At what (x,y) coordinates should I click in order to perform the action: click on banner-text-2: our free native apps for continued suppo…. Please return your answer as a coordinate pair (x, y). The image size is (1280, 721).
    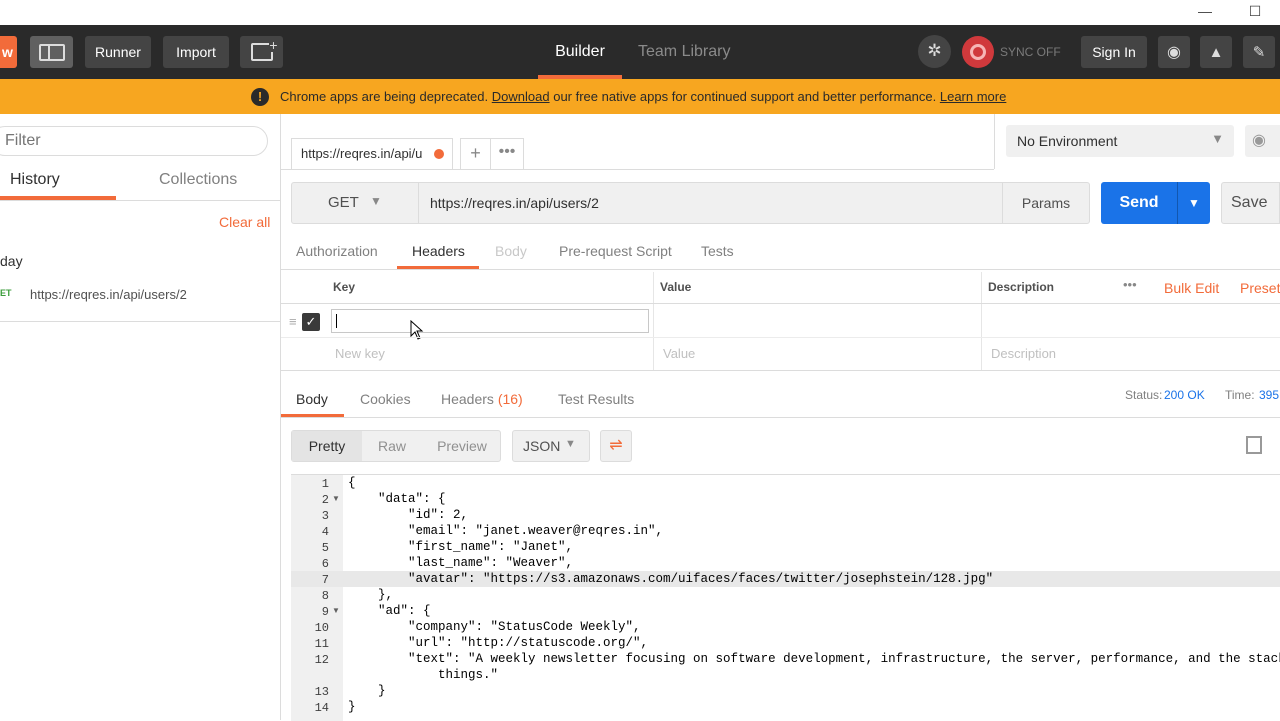
    Looking at the image, I should click on (745, 96).